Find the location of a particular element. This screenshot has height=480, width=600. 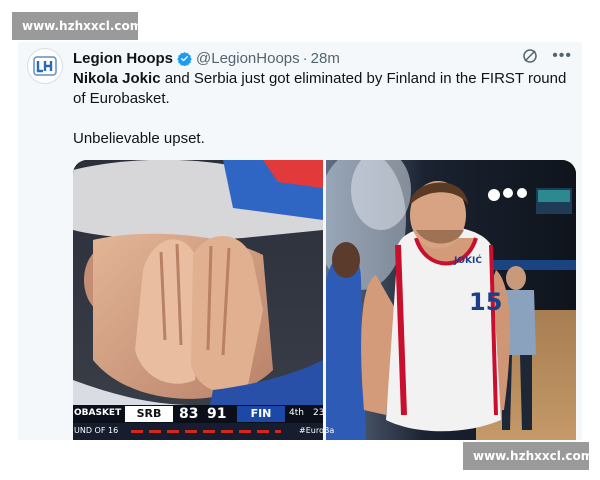

jersey-name: JOKIĆ is located at coordinates (467, 260).